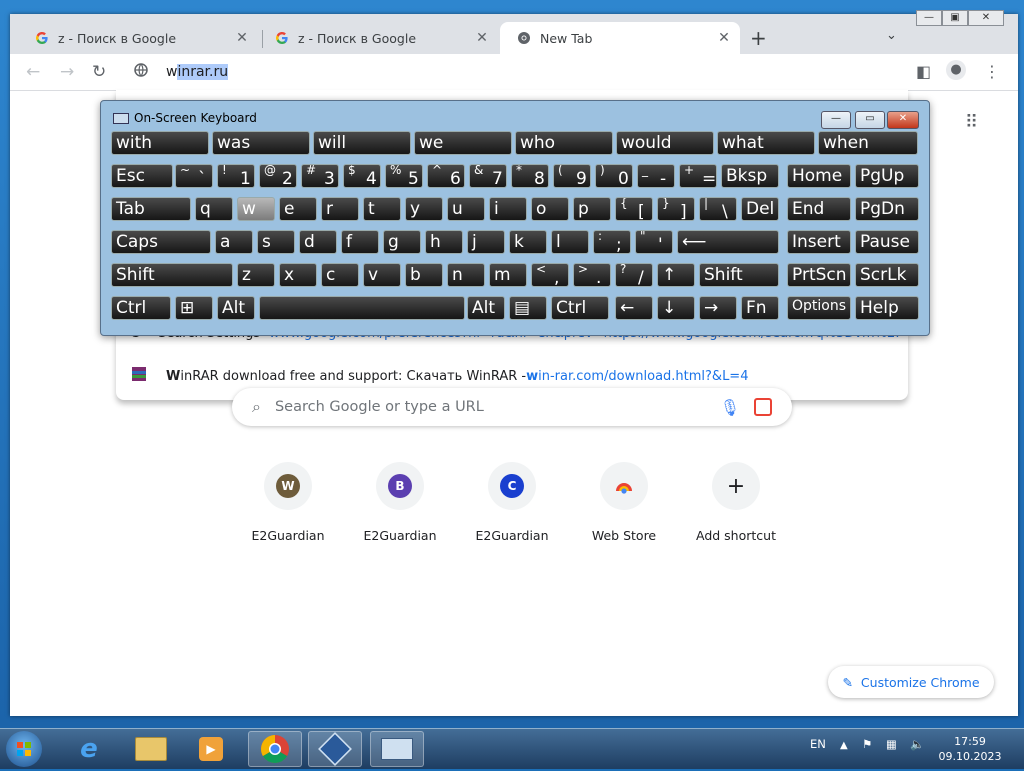 This screenshot has width=1024, height=771. What do you see at coordinates (903, 120) in the screenshot?
I see `osk-close-button: ✕` at bounding box center [903, 120].